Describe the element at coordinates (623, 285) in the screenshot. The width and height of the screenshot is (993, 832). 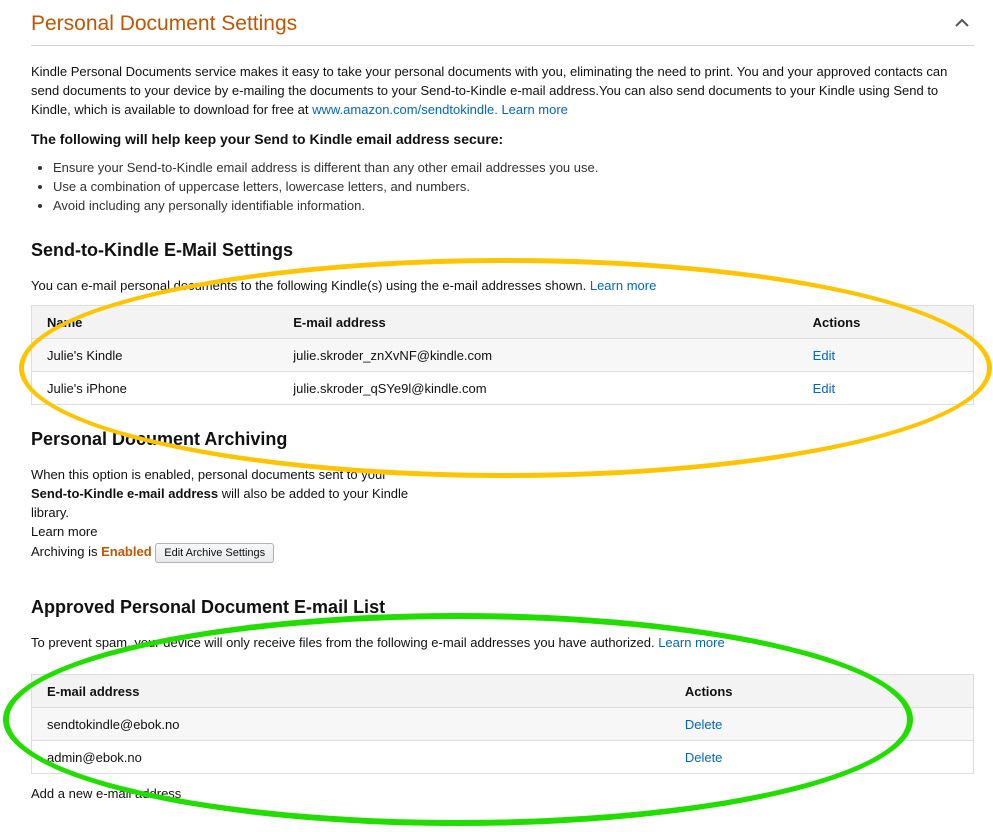
I see `send-to-kindle-learn-more-link: Learn more` at that location.